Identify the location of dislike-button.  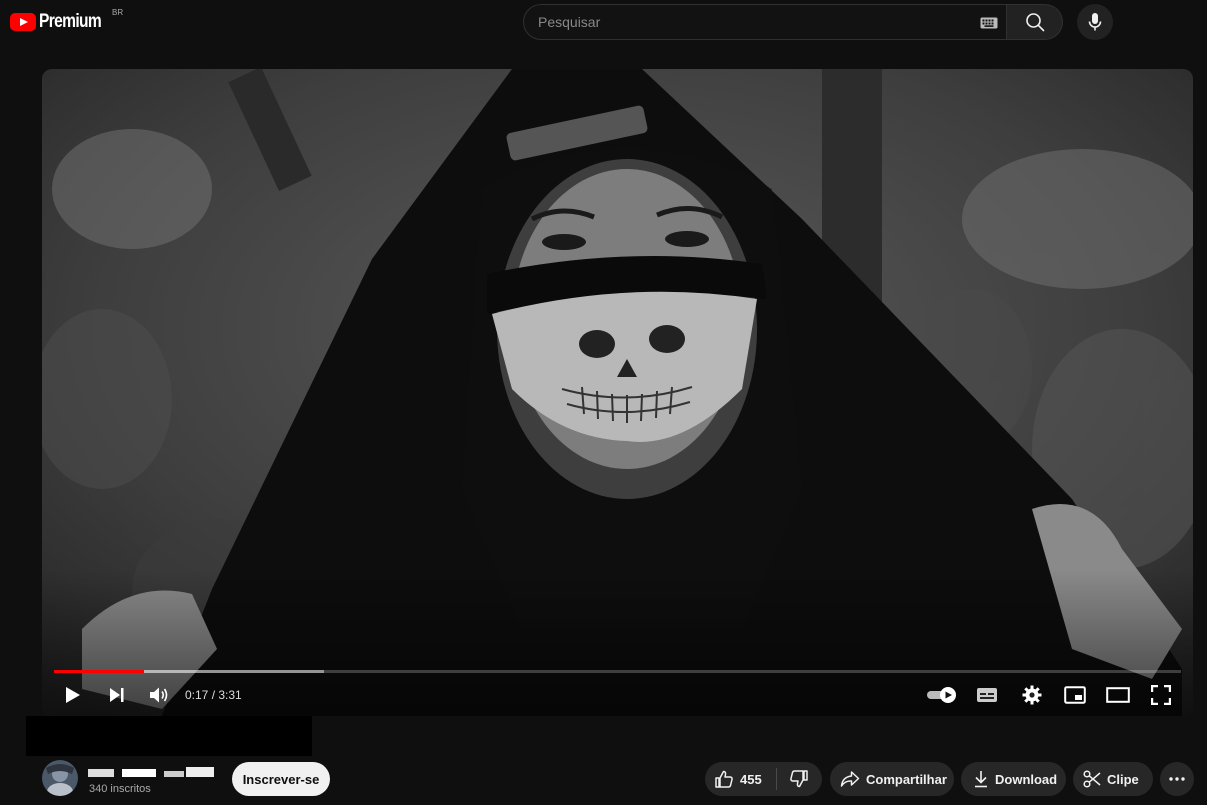
(793, 779).